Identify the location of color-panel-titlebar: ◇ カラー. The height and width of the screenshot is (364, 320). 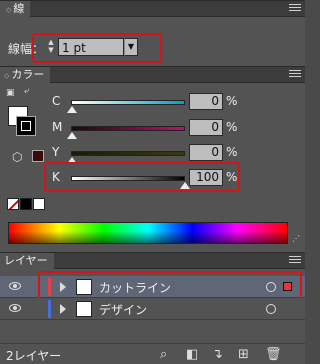
(152, 74).